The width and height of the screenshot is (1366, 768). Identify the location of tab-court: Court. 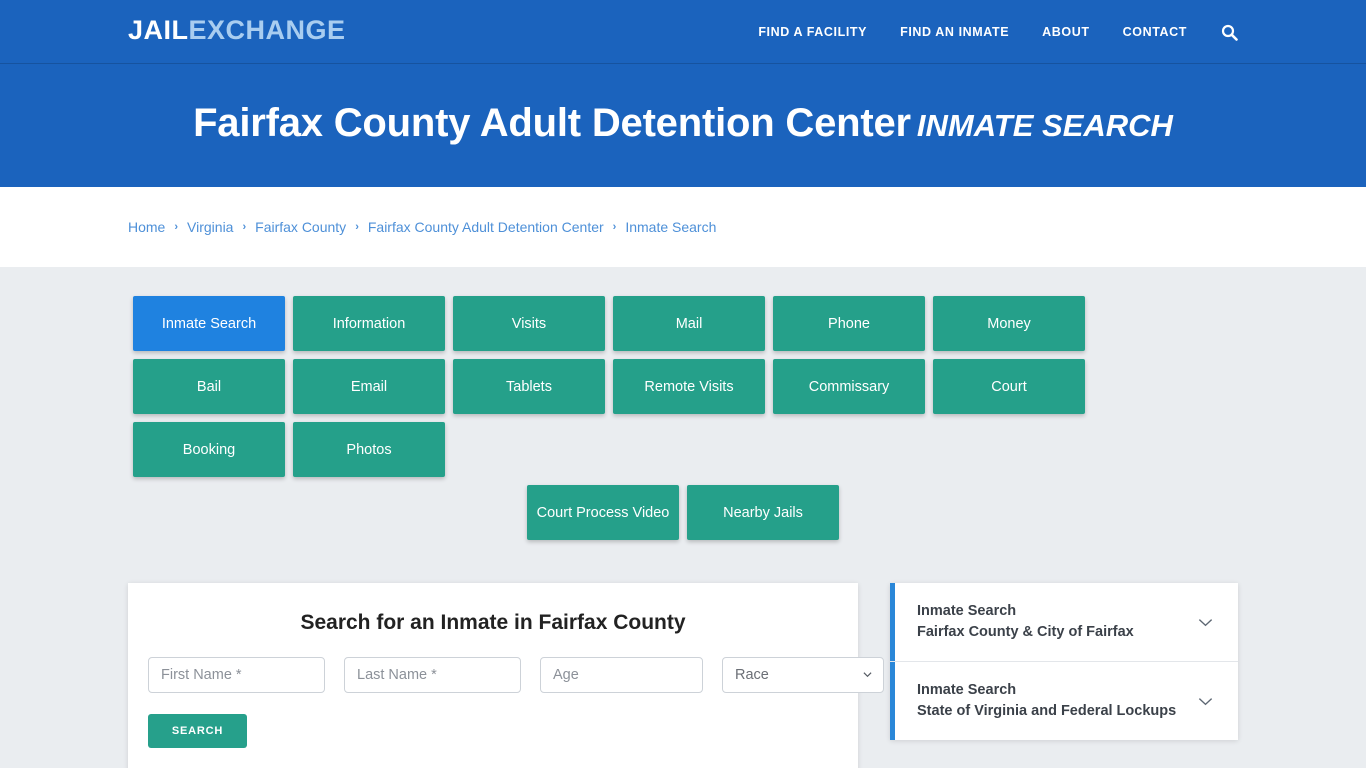
(1009, 386).